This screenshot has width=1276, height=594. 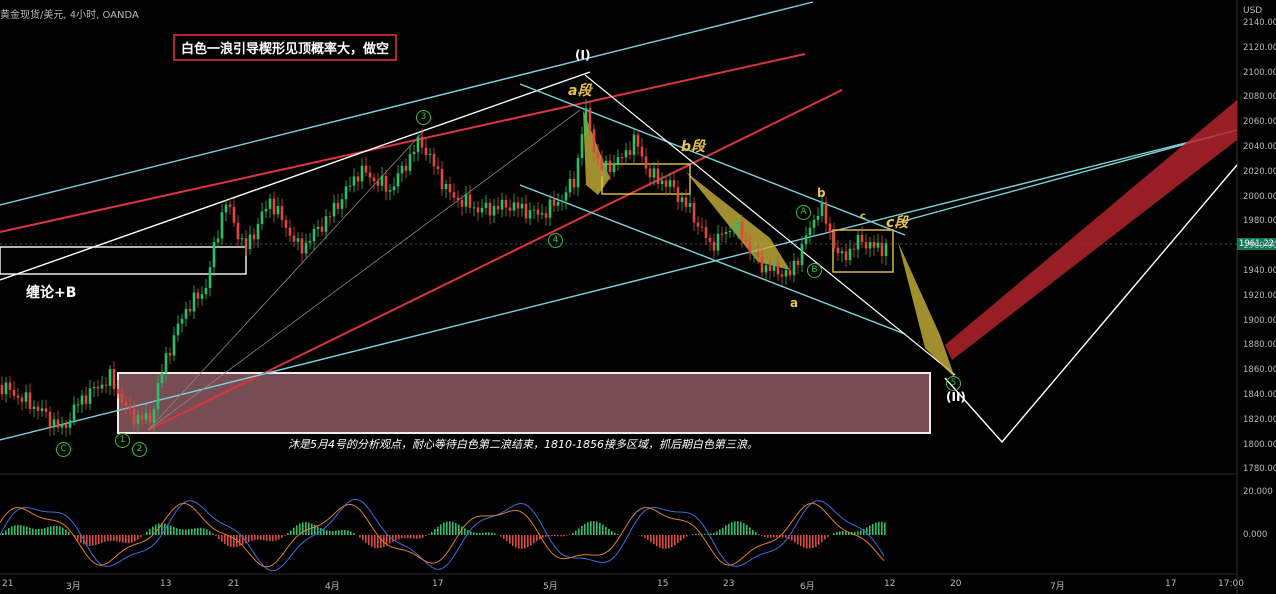 I want to click on price-tick: 1820.00, so click(x=1259, y=419).